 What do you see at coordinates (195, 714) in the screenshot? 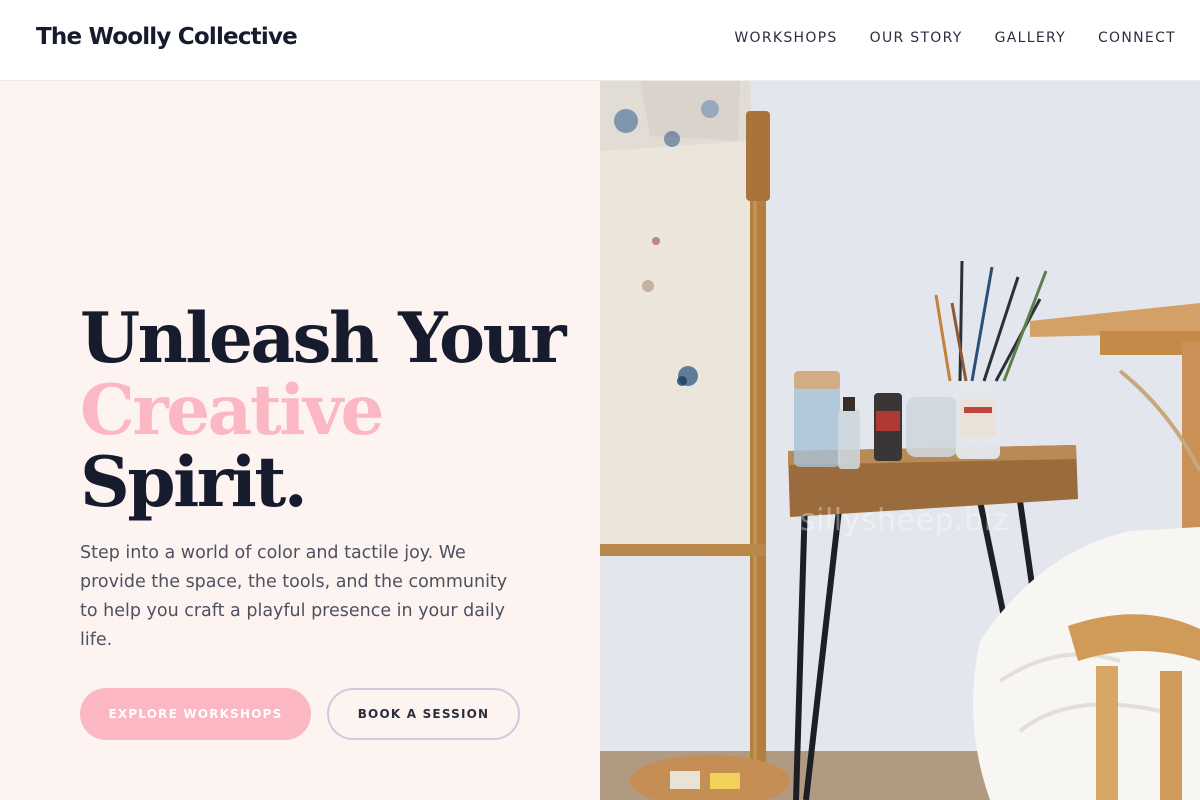
I see `explore-workshops-button: EXPLORE WORKSHOPS` at bounding box center [195, 714].